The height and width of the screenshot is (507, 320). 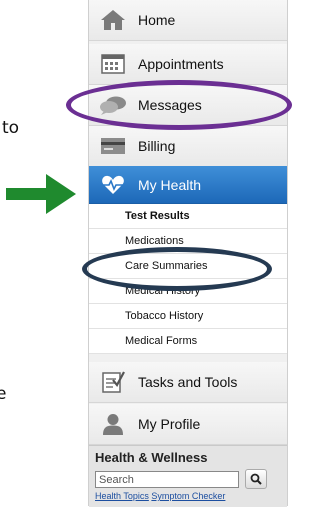 I want to click on nav-billing-label: Billing, so click(x=157, y=146).